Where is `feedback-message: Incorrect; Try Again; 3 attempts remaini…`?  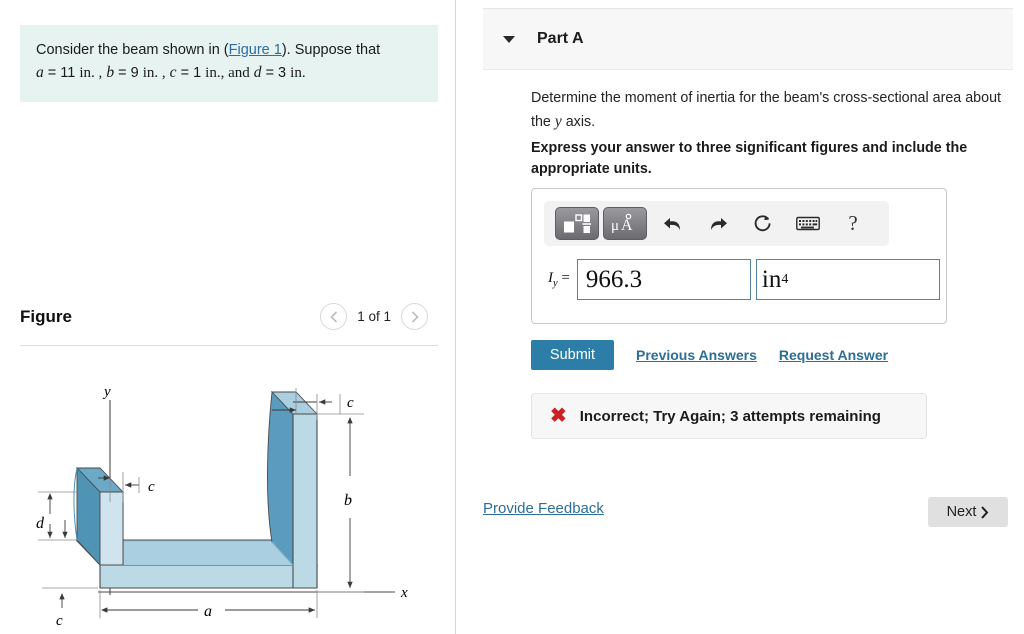
feedback-message: Incorrect; Try Again; 3 attempts remaini… is located at coordinates (730, 416).